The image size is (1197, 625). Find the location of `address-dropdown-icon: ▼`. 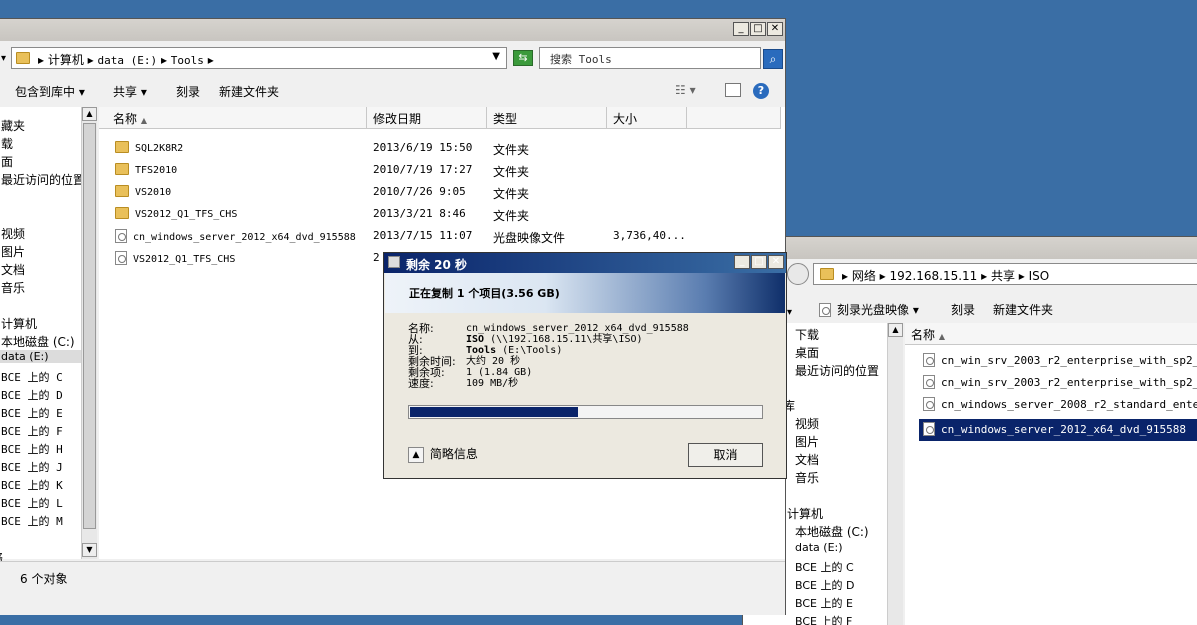

address-dropdown-icon: ▼ is located at coordinates (496, 56).